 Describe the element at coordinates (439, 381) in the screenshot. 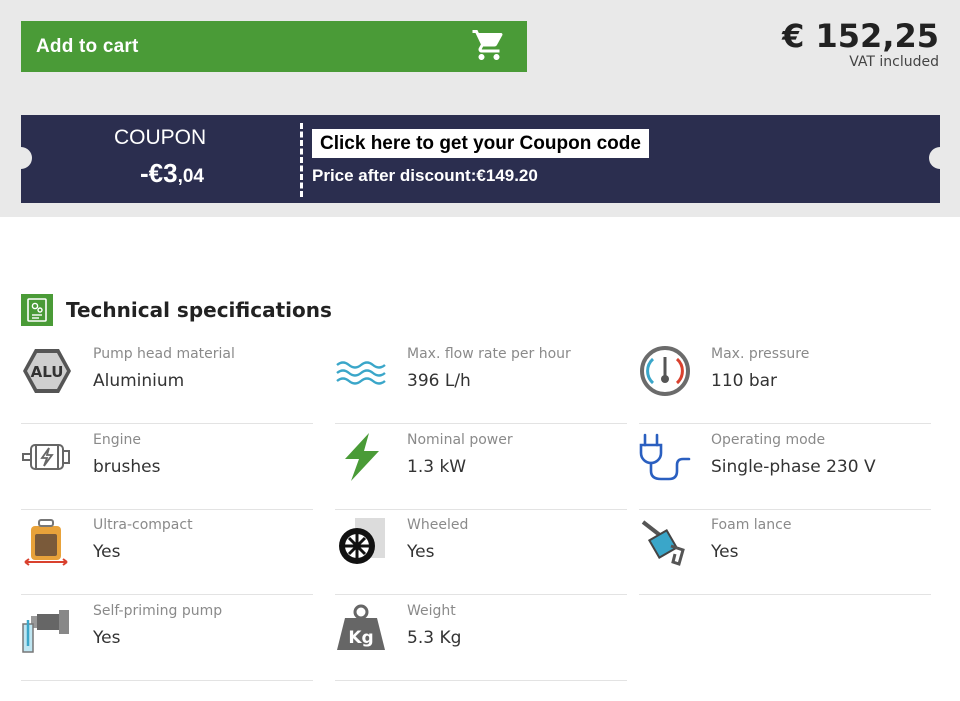

I see `spec-value: 396 L/h` at that location.